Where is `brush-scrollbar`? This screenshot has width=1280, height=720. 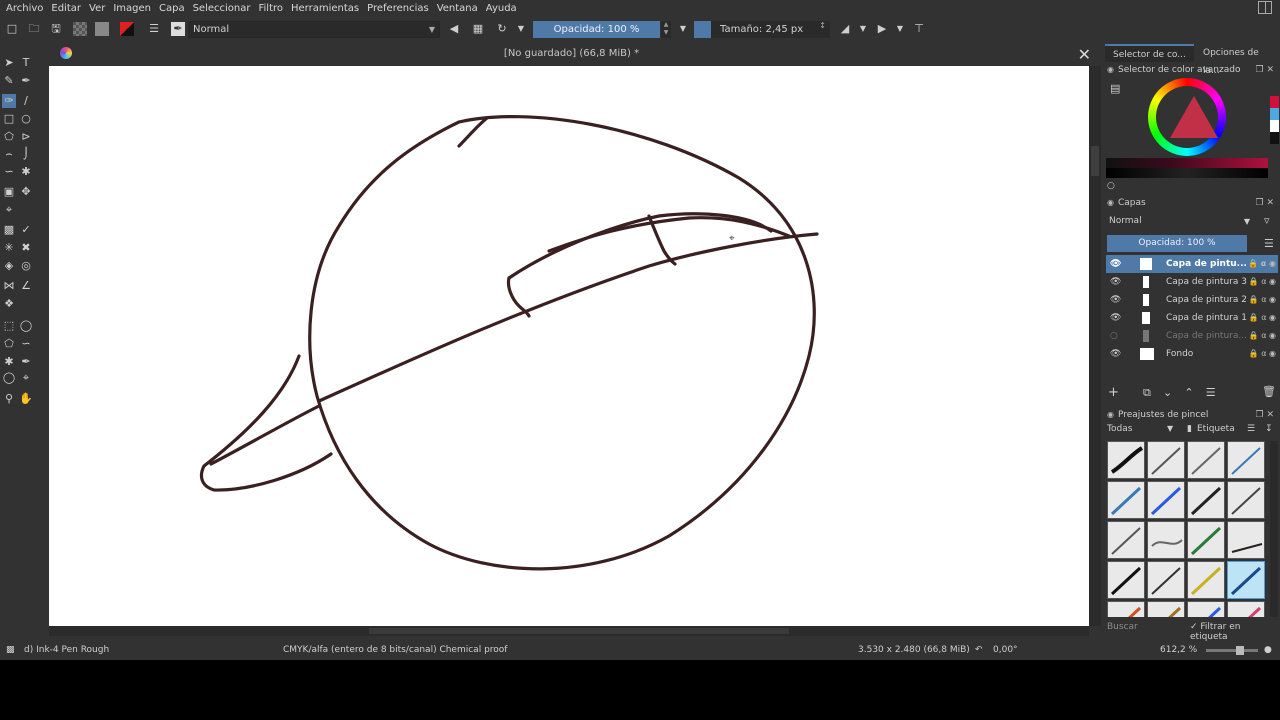
brush-scrollbar is located at coordinates (1274, 529).